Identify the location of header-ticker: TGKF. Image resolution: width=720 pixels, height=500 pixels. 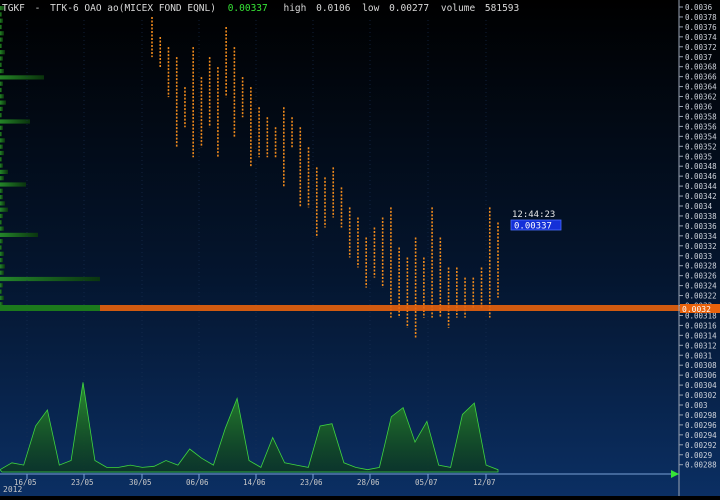
(13, 8).